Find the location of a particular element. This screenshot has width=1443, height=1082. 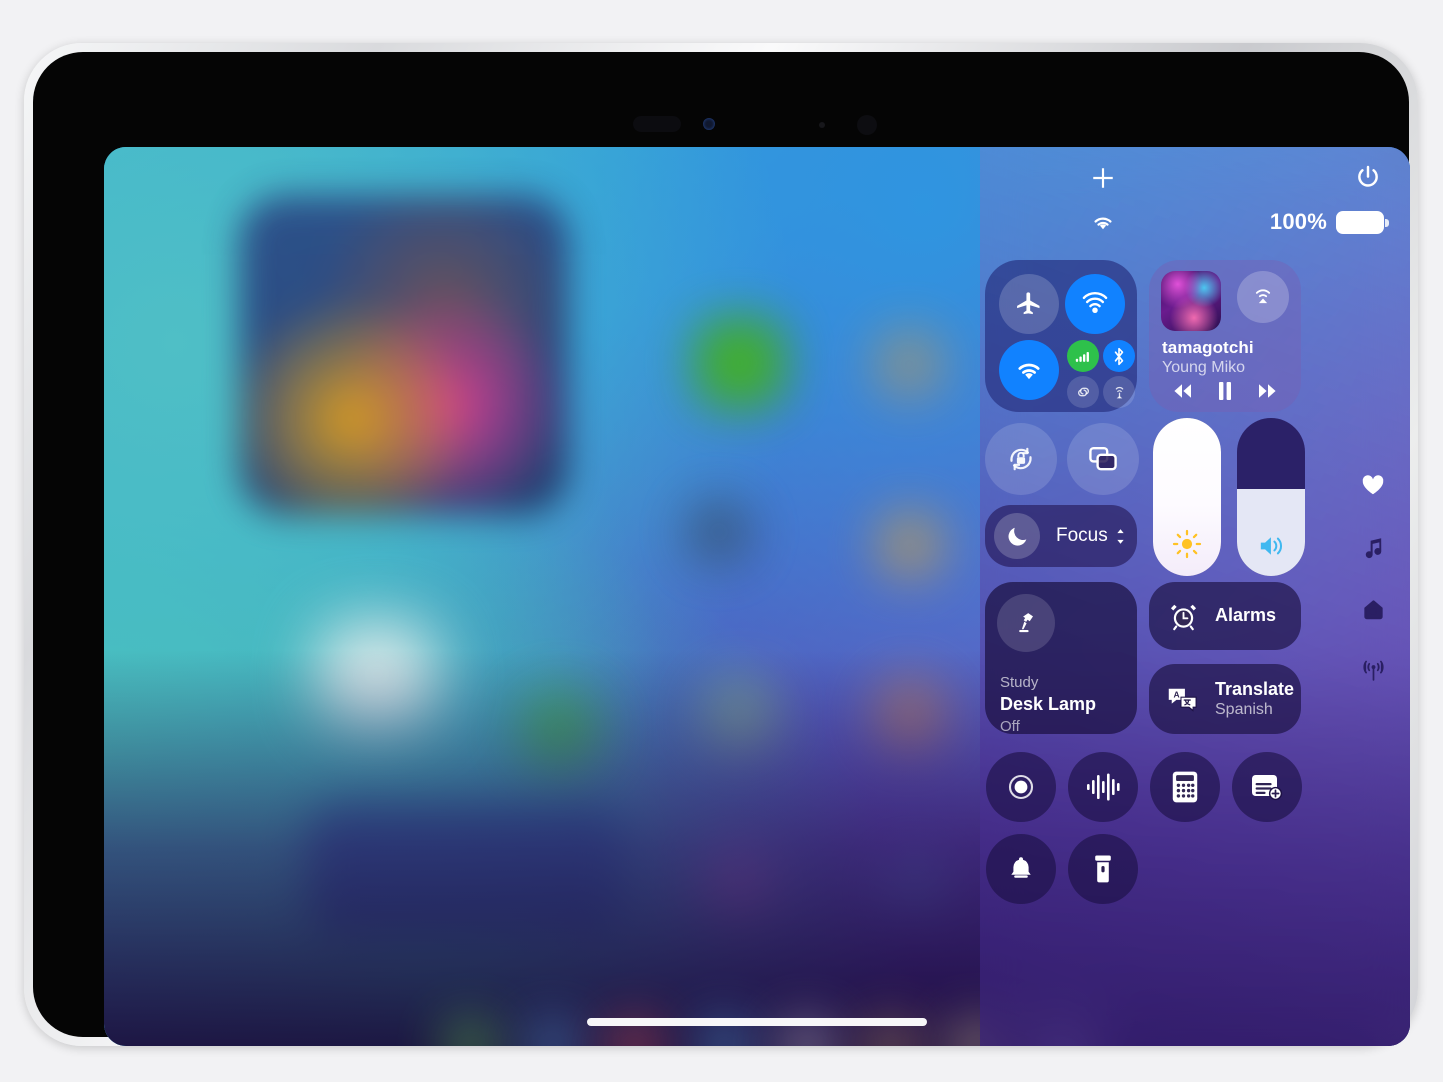

lamp-state-label: Off is located at coordinates (1010, 726).